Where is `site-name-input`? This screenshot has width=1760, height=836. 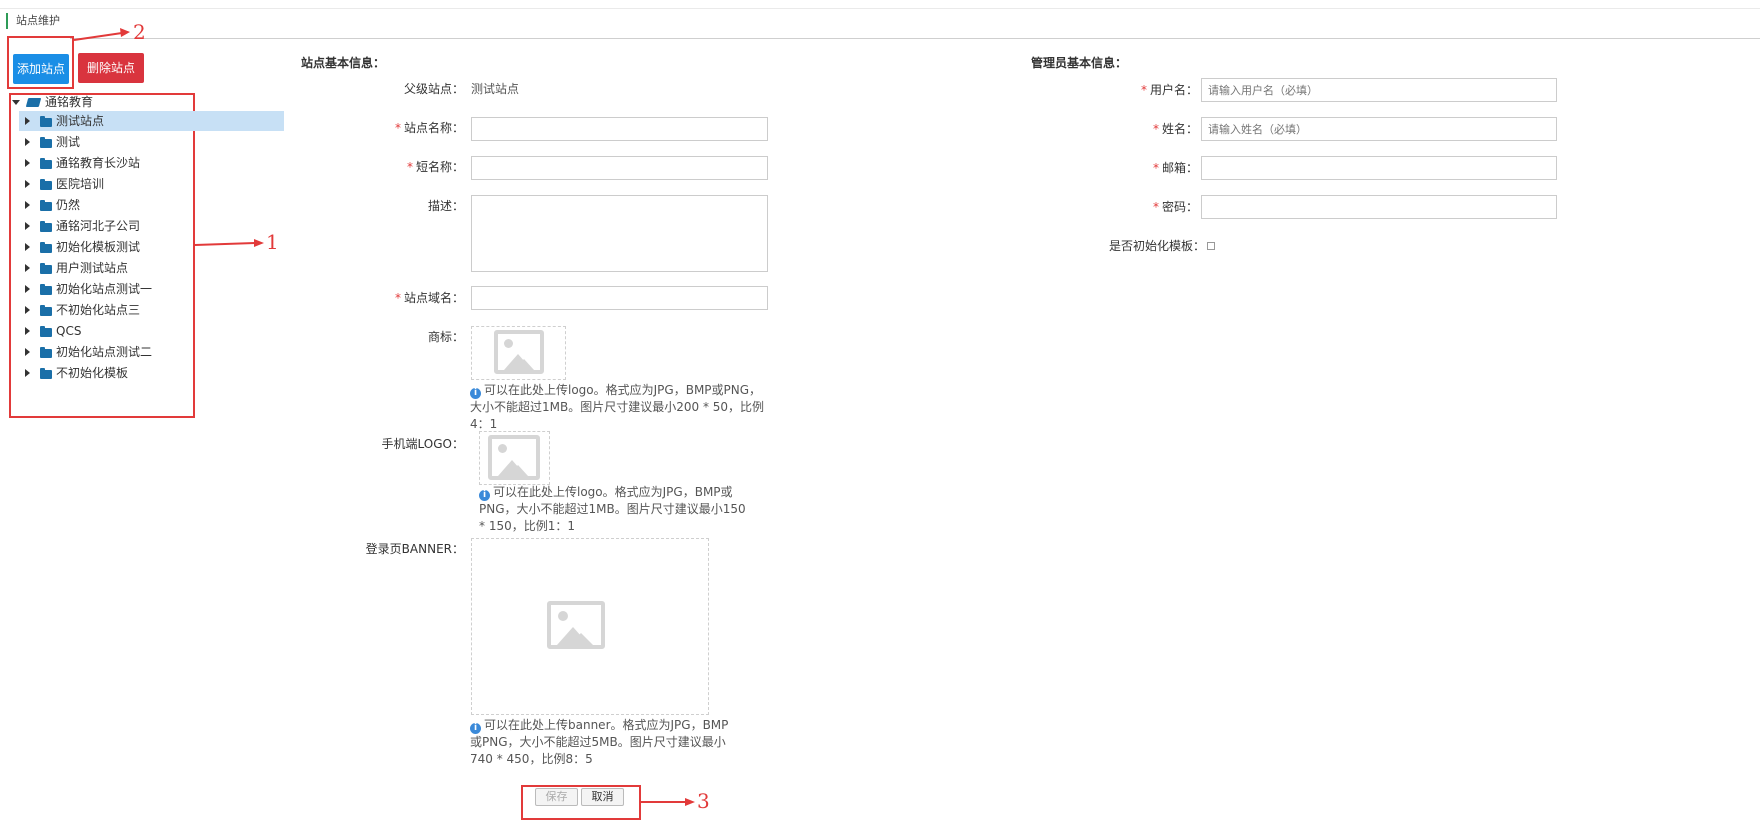
site-name-input is located at coordinates (619, 129).